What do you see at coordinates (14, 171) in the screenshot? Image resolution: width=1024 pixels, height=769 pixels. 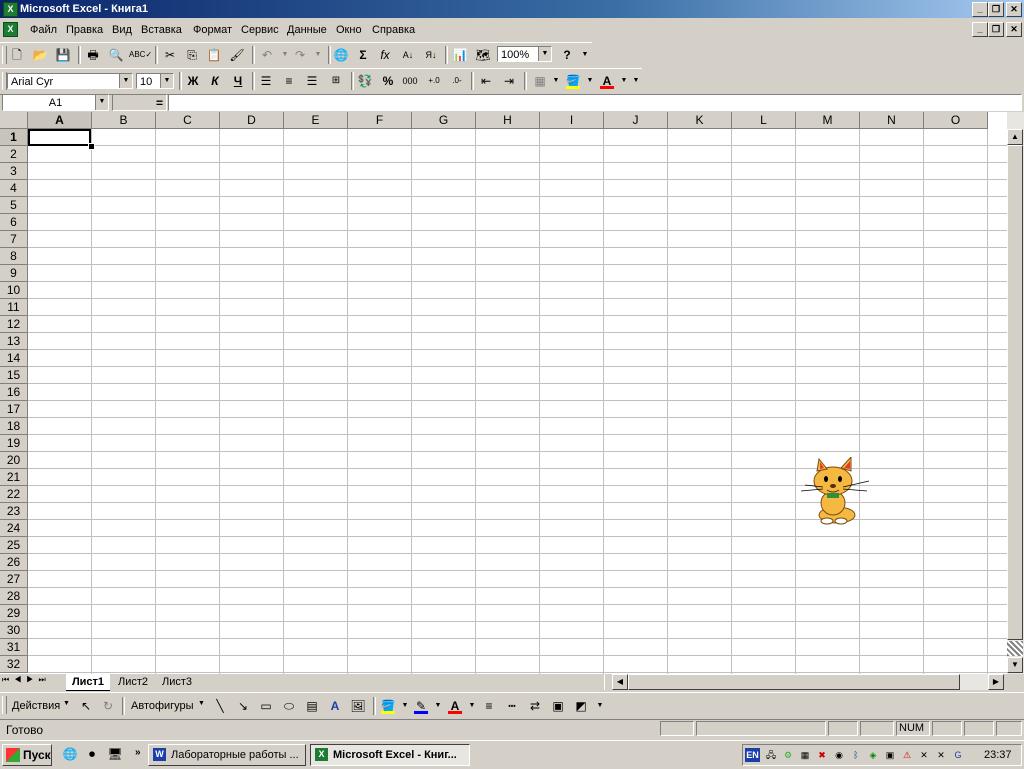 I see `row-header-3: 3` at bounding box center [14, 171].